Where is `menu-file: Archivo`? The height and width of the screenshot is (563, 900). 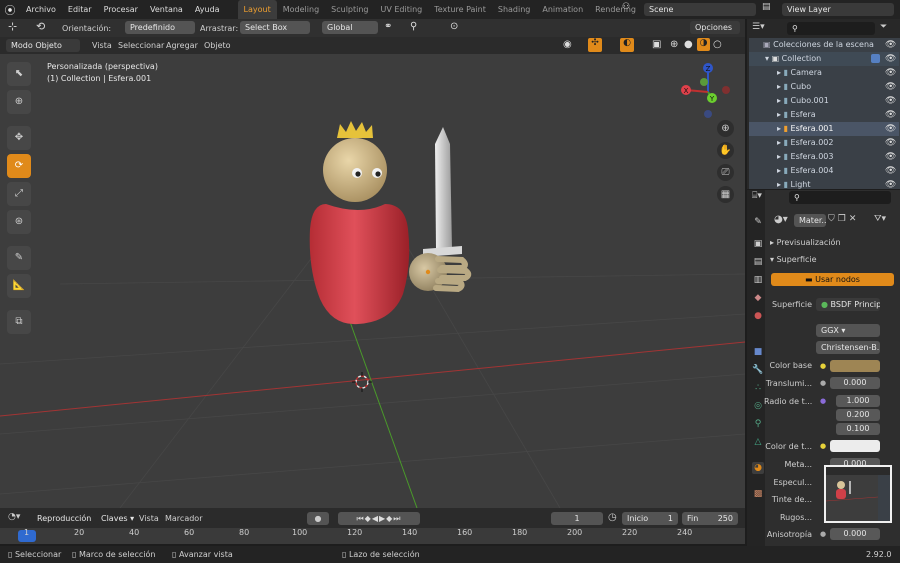
menu-file: Archivo is located at coordinates (41, 9).